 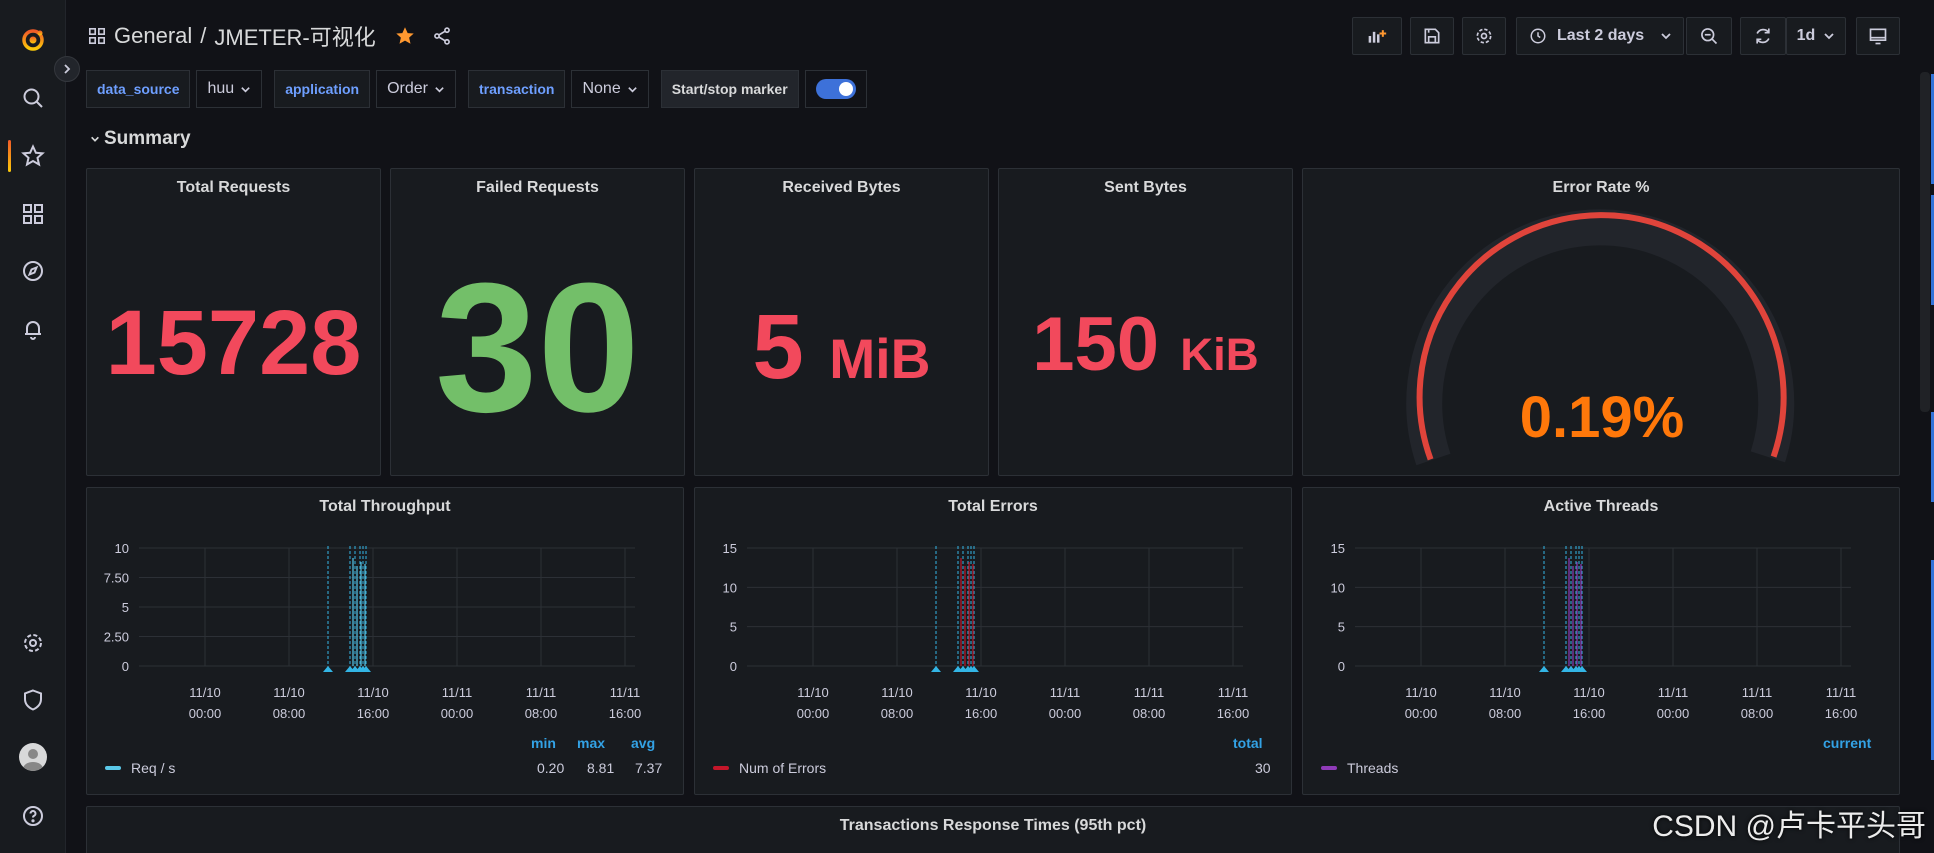 I want to click on help-icon, so click(x=33, y=816).